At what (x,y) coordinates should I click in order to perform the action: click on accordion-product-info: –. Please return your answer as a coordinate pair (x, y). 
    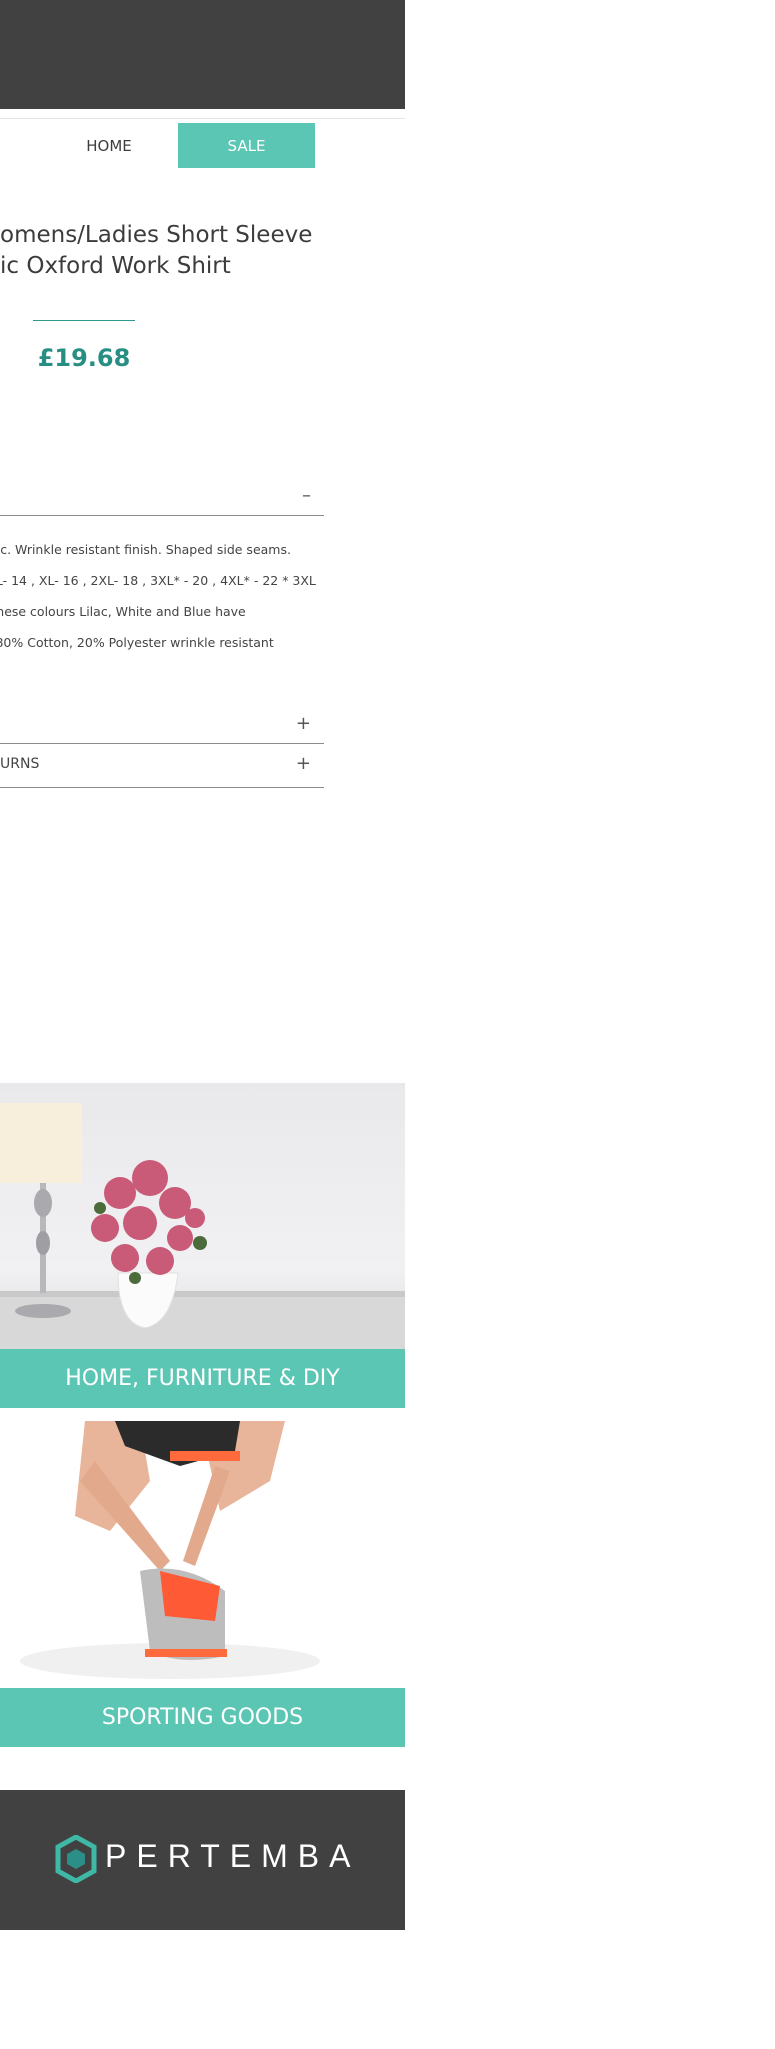
    Looking at the image, I should click on (162, 496).